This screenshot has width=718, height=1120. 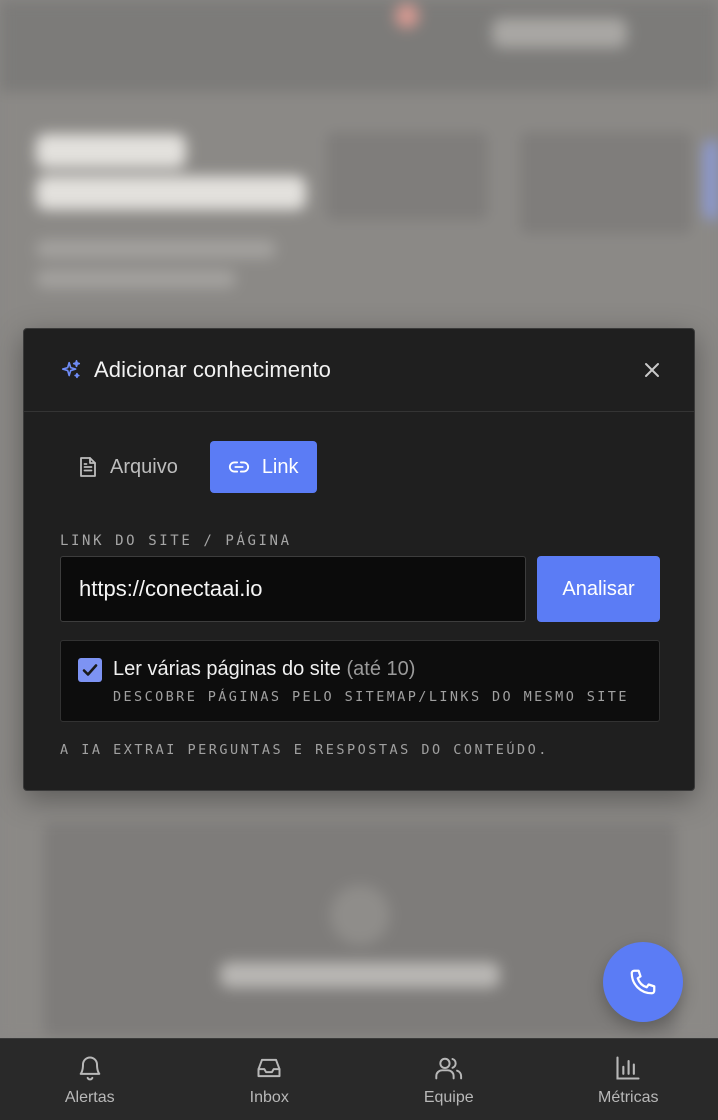 I want to click on nav-label: Alertas, so click(x=89, y=1097).